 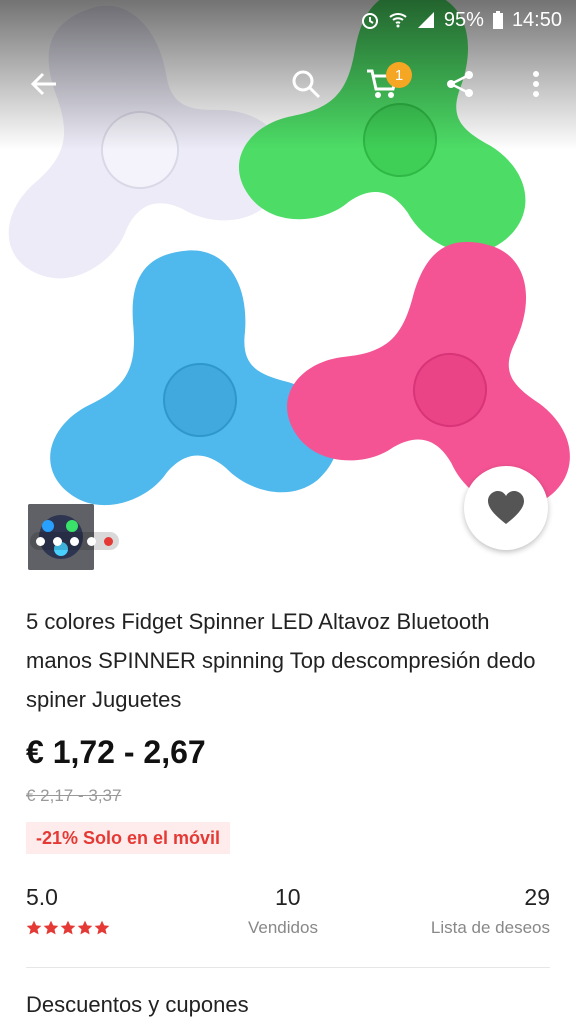 I want to click on battery-percent: 95%, so click(x=463, y=19).